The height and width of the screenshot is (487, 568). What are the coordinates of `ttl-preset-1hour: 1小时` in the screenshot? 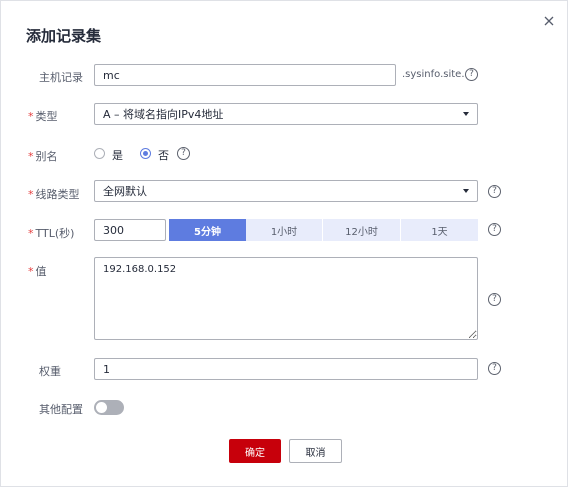 It's located at (284, 230).